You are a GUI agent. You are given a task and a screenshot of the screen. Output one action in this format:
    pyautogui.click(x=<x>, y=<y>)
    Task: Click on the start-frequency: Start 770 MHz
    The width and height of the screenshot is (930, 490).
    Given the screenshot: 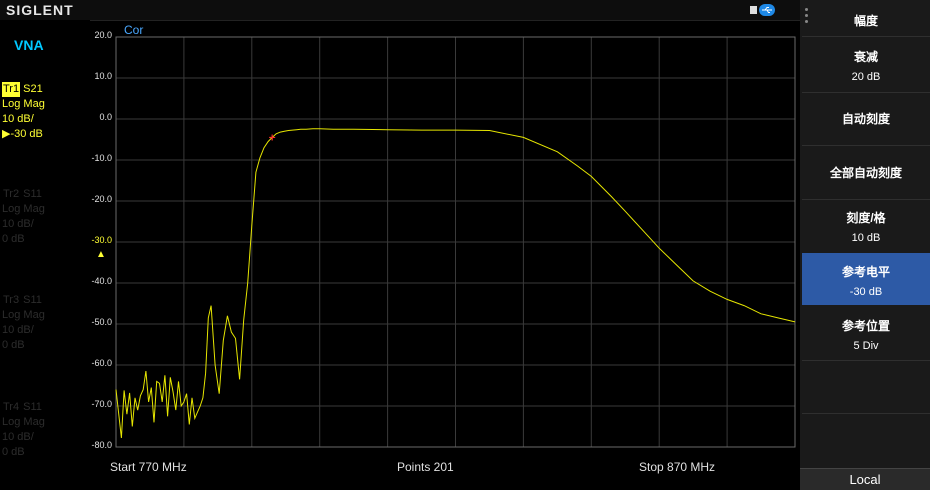 What is the action you would take?
    pyautogui.click(x=148, y=467)
    